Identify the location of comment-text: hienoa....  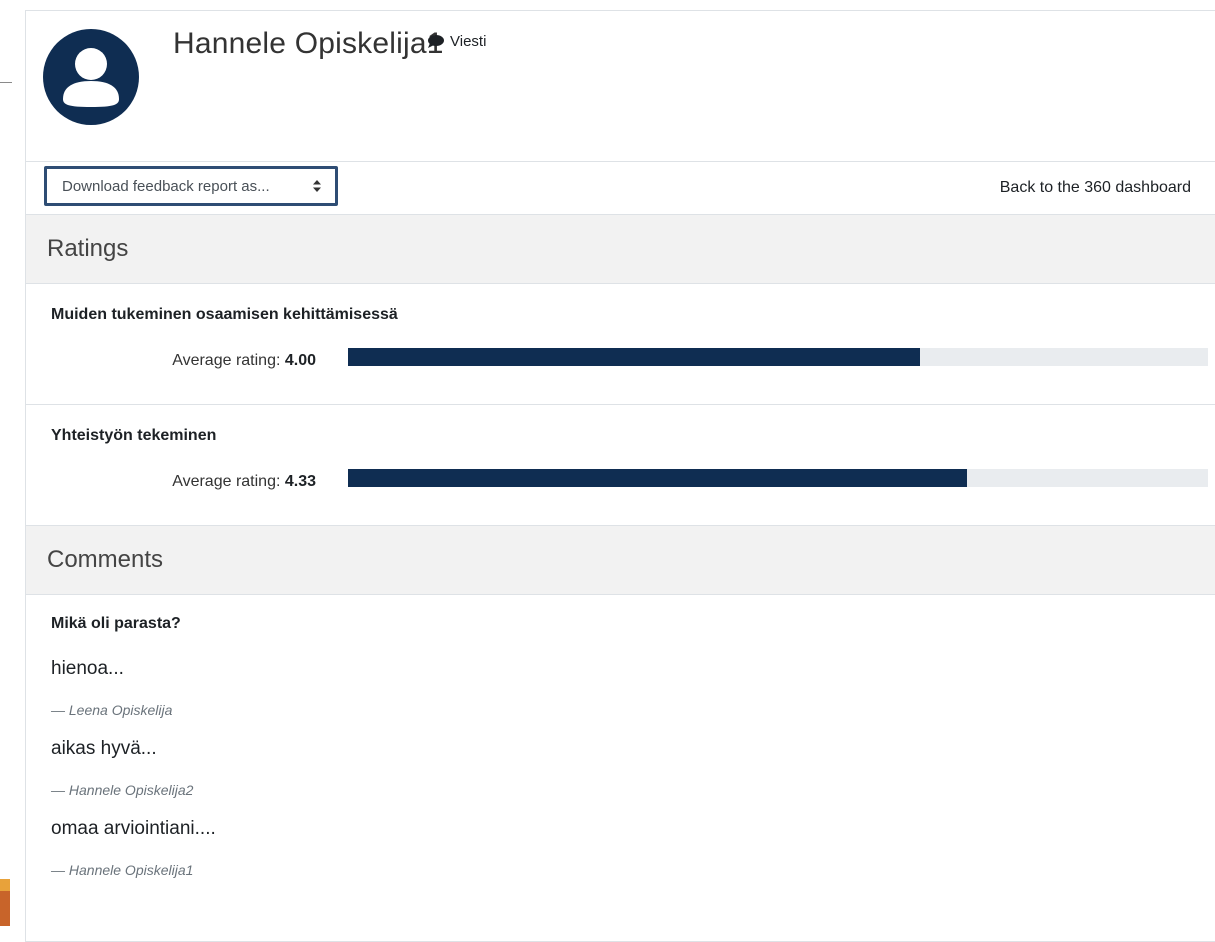
(87, 668).